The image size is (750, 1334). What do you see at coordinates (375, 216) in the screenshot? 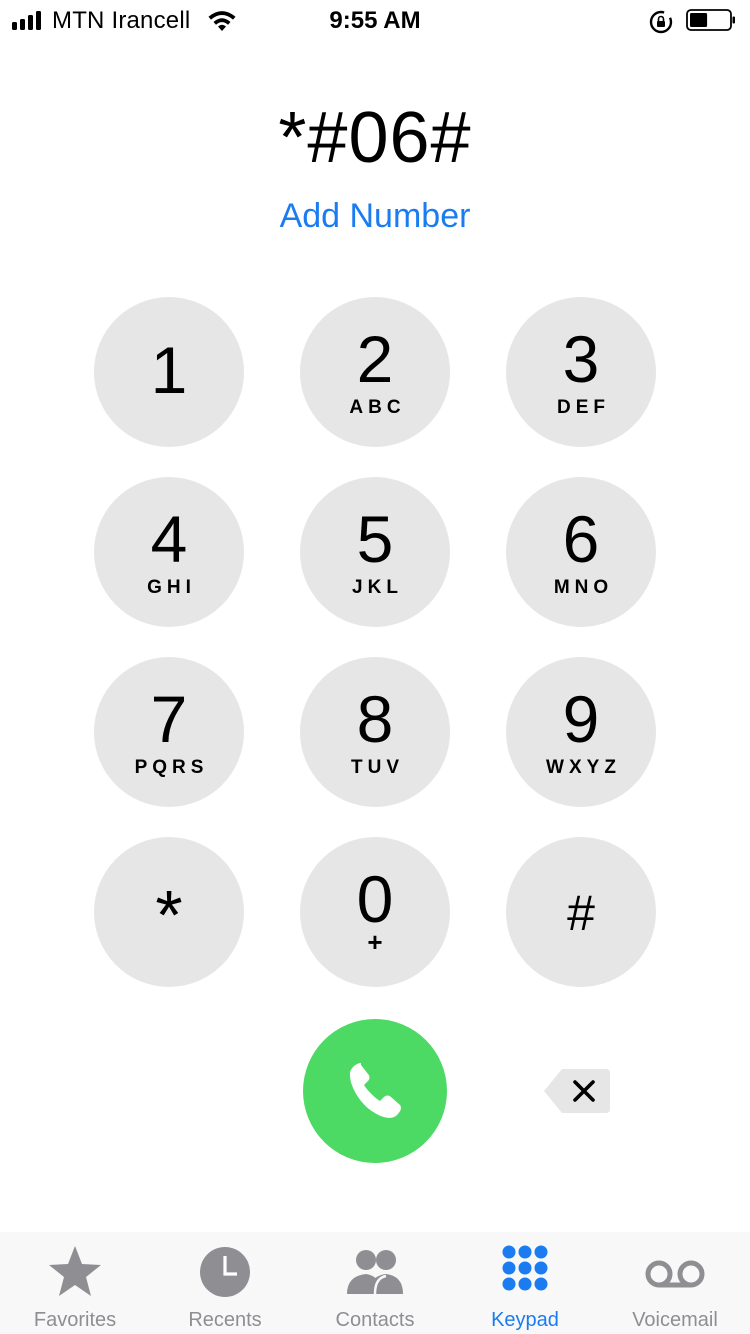
I see `add-number-link: Add Number` at bounding box center [375, 216].